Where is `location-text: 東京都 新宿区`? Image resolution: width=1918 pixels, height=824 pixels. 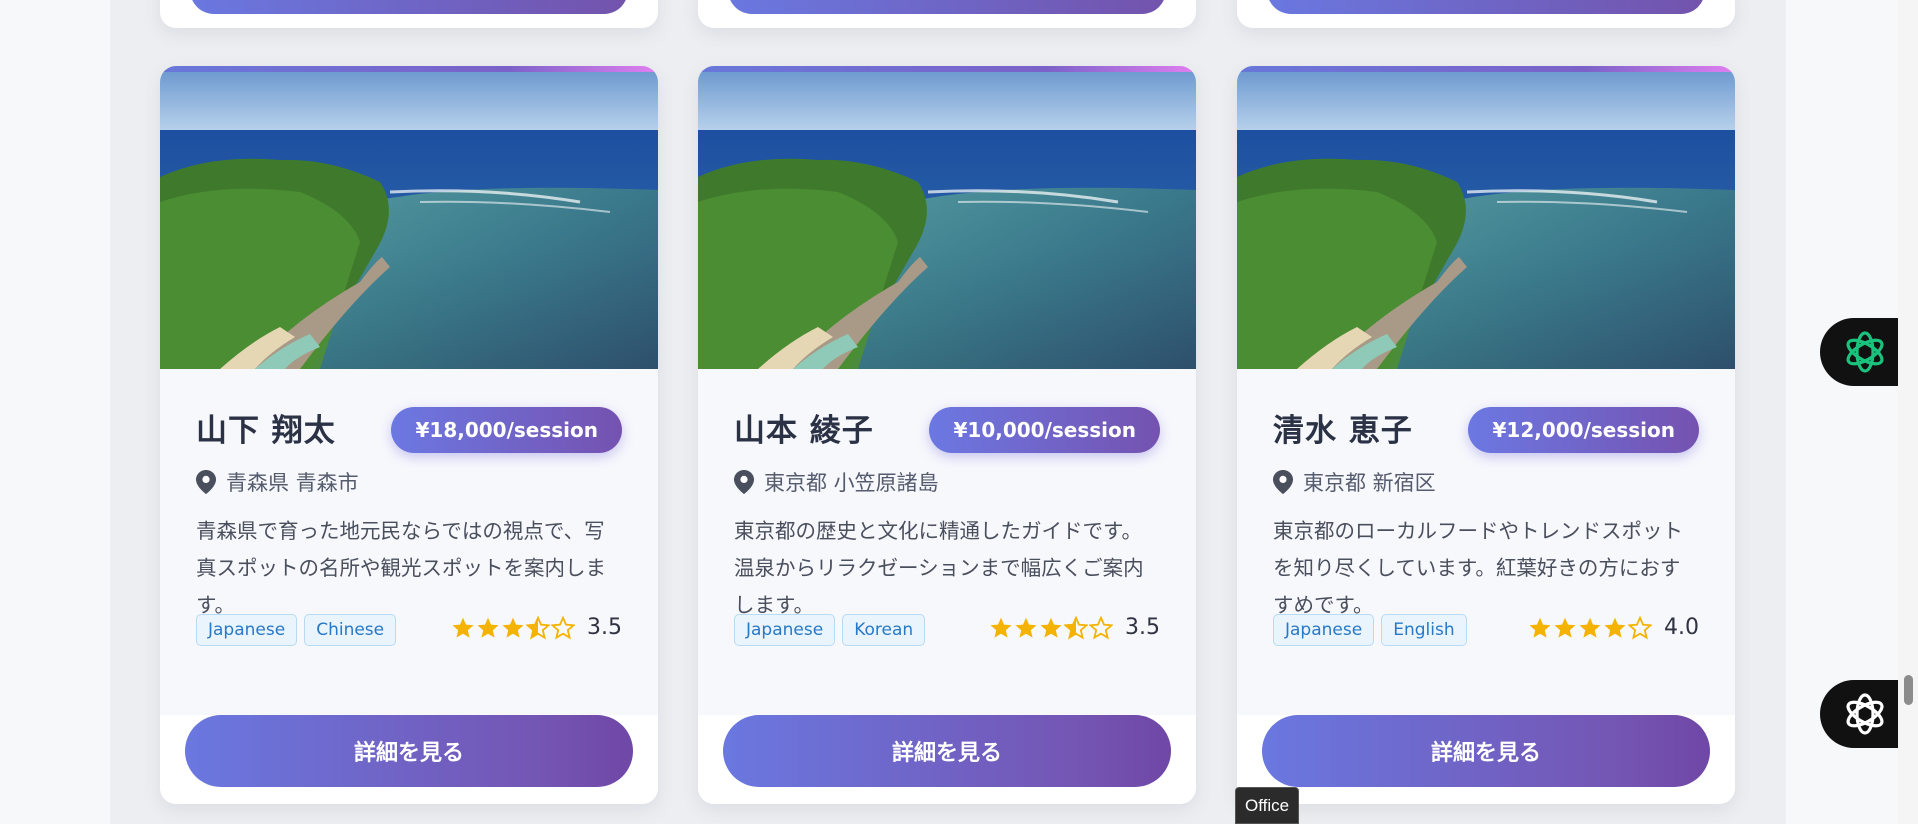
location-text: 東京都 新宿区 is located at coordinates (1369, 483).